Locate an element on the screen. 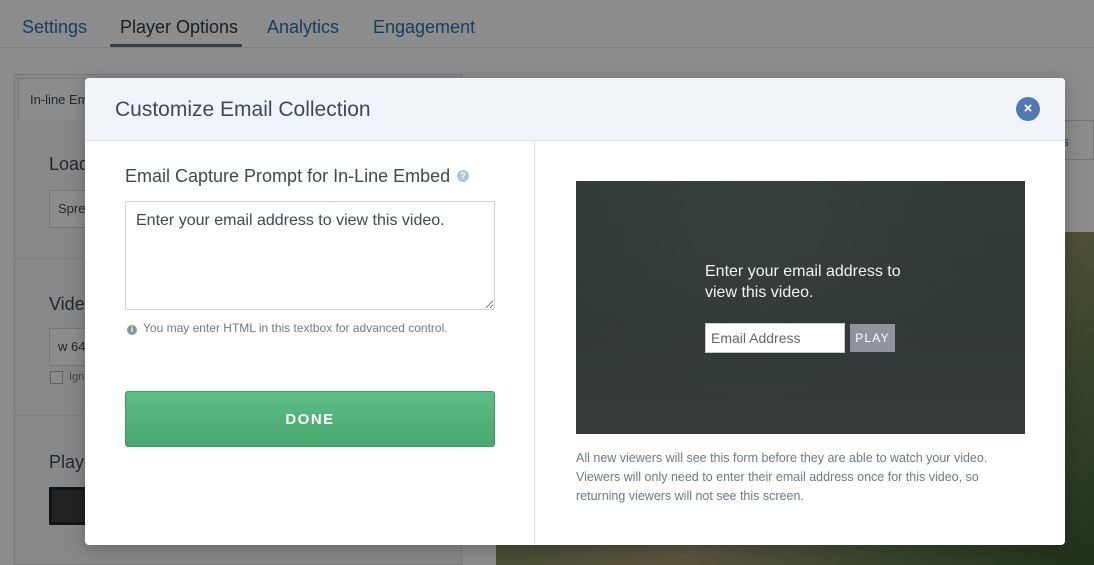  done-button: DONE is located at coordinates (310, 419).